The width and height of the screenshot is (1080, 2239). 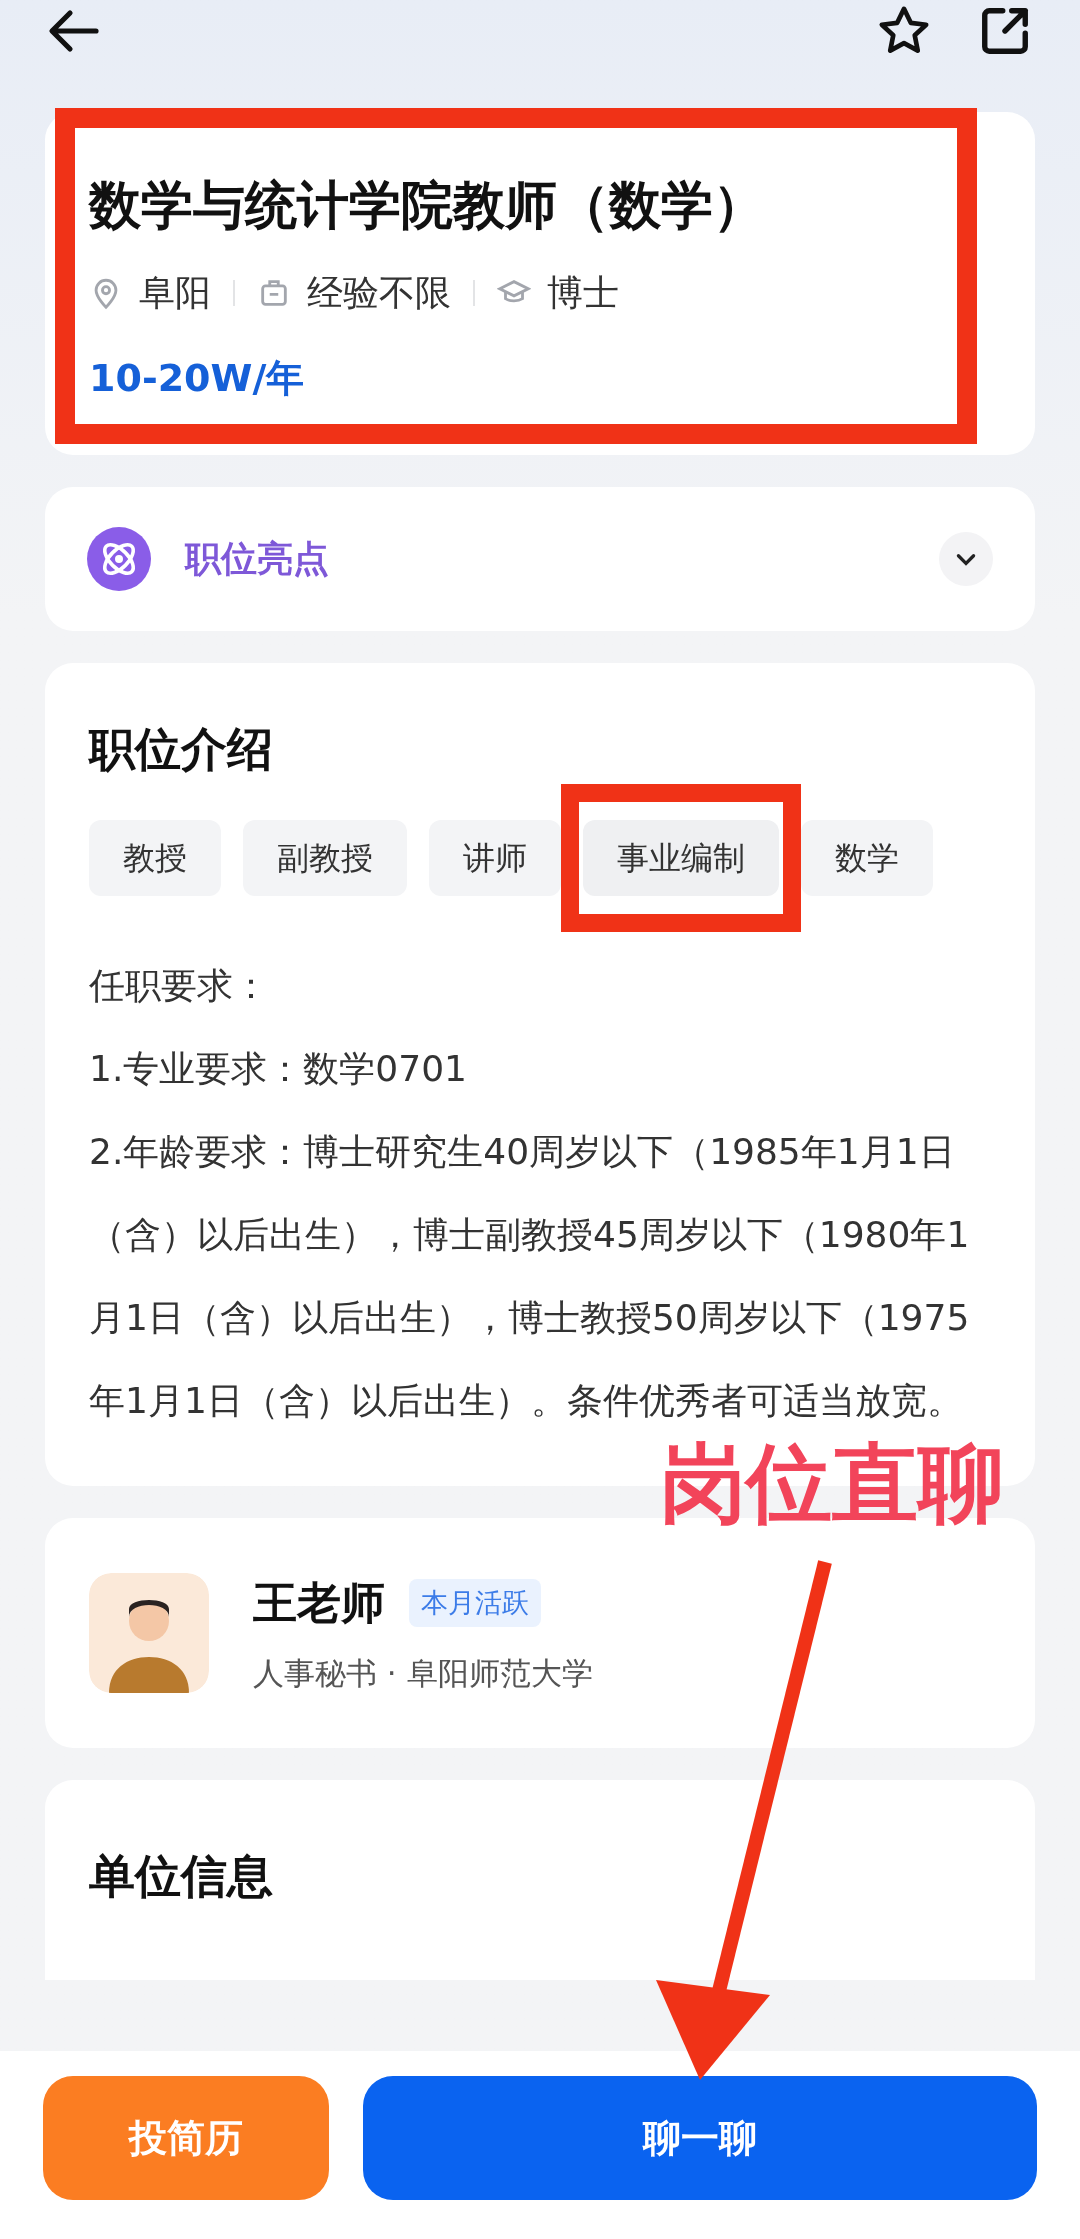 I want to click on job-meta-text: 阜阳, so click(x=175, y=293).